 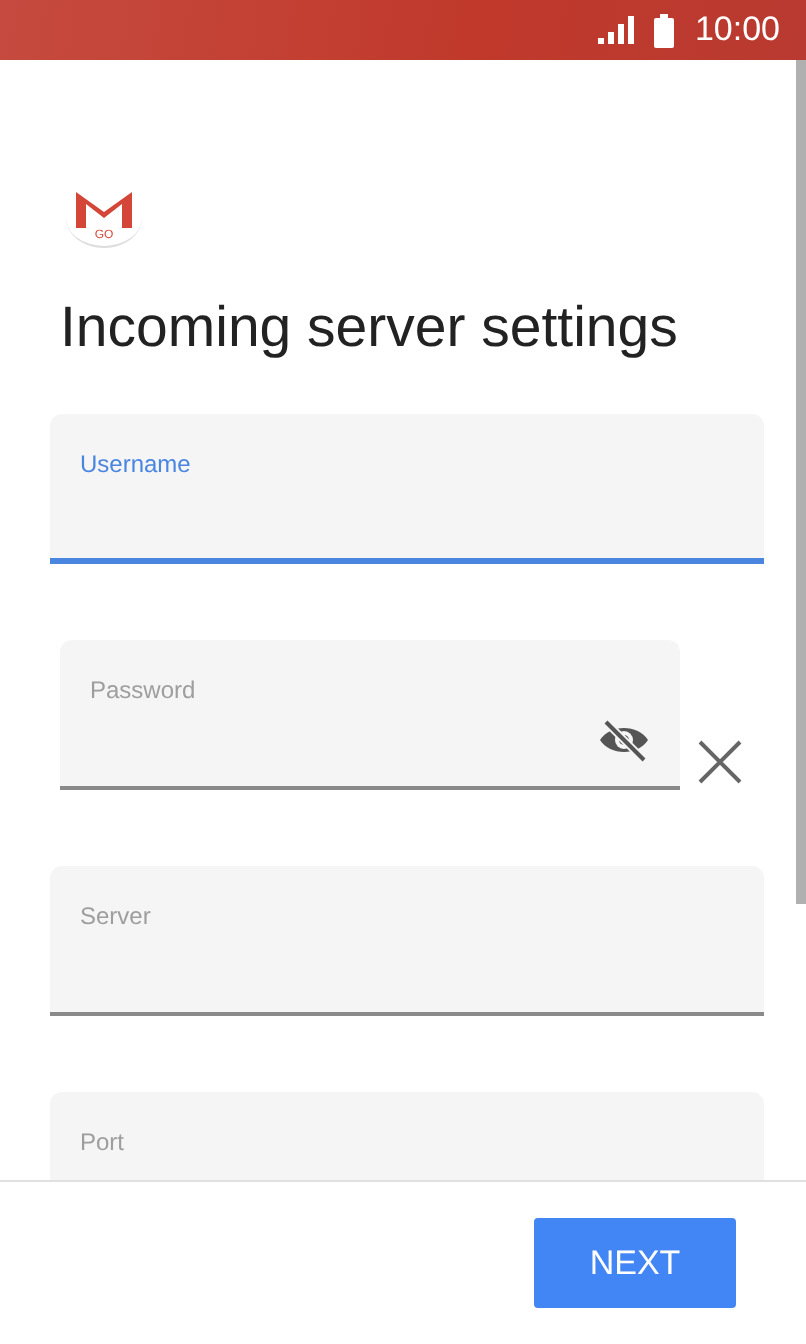 What do you see at coordinates (115, 916) in the screenshot?
I see `field-label: Server` at bounding box center [115, 916].